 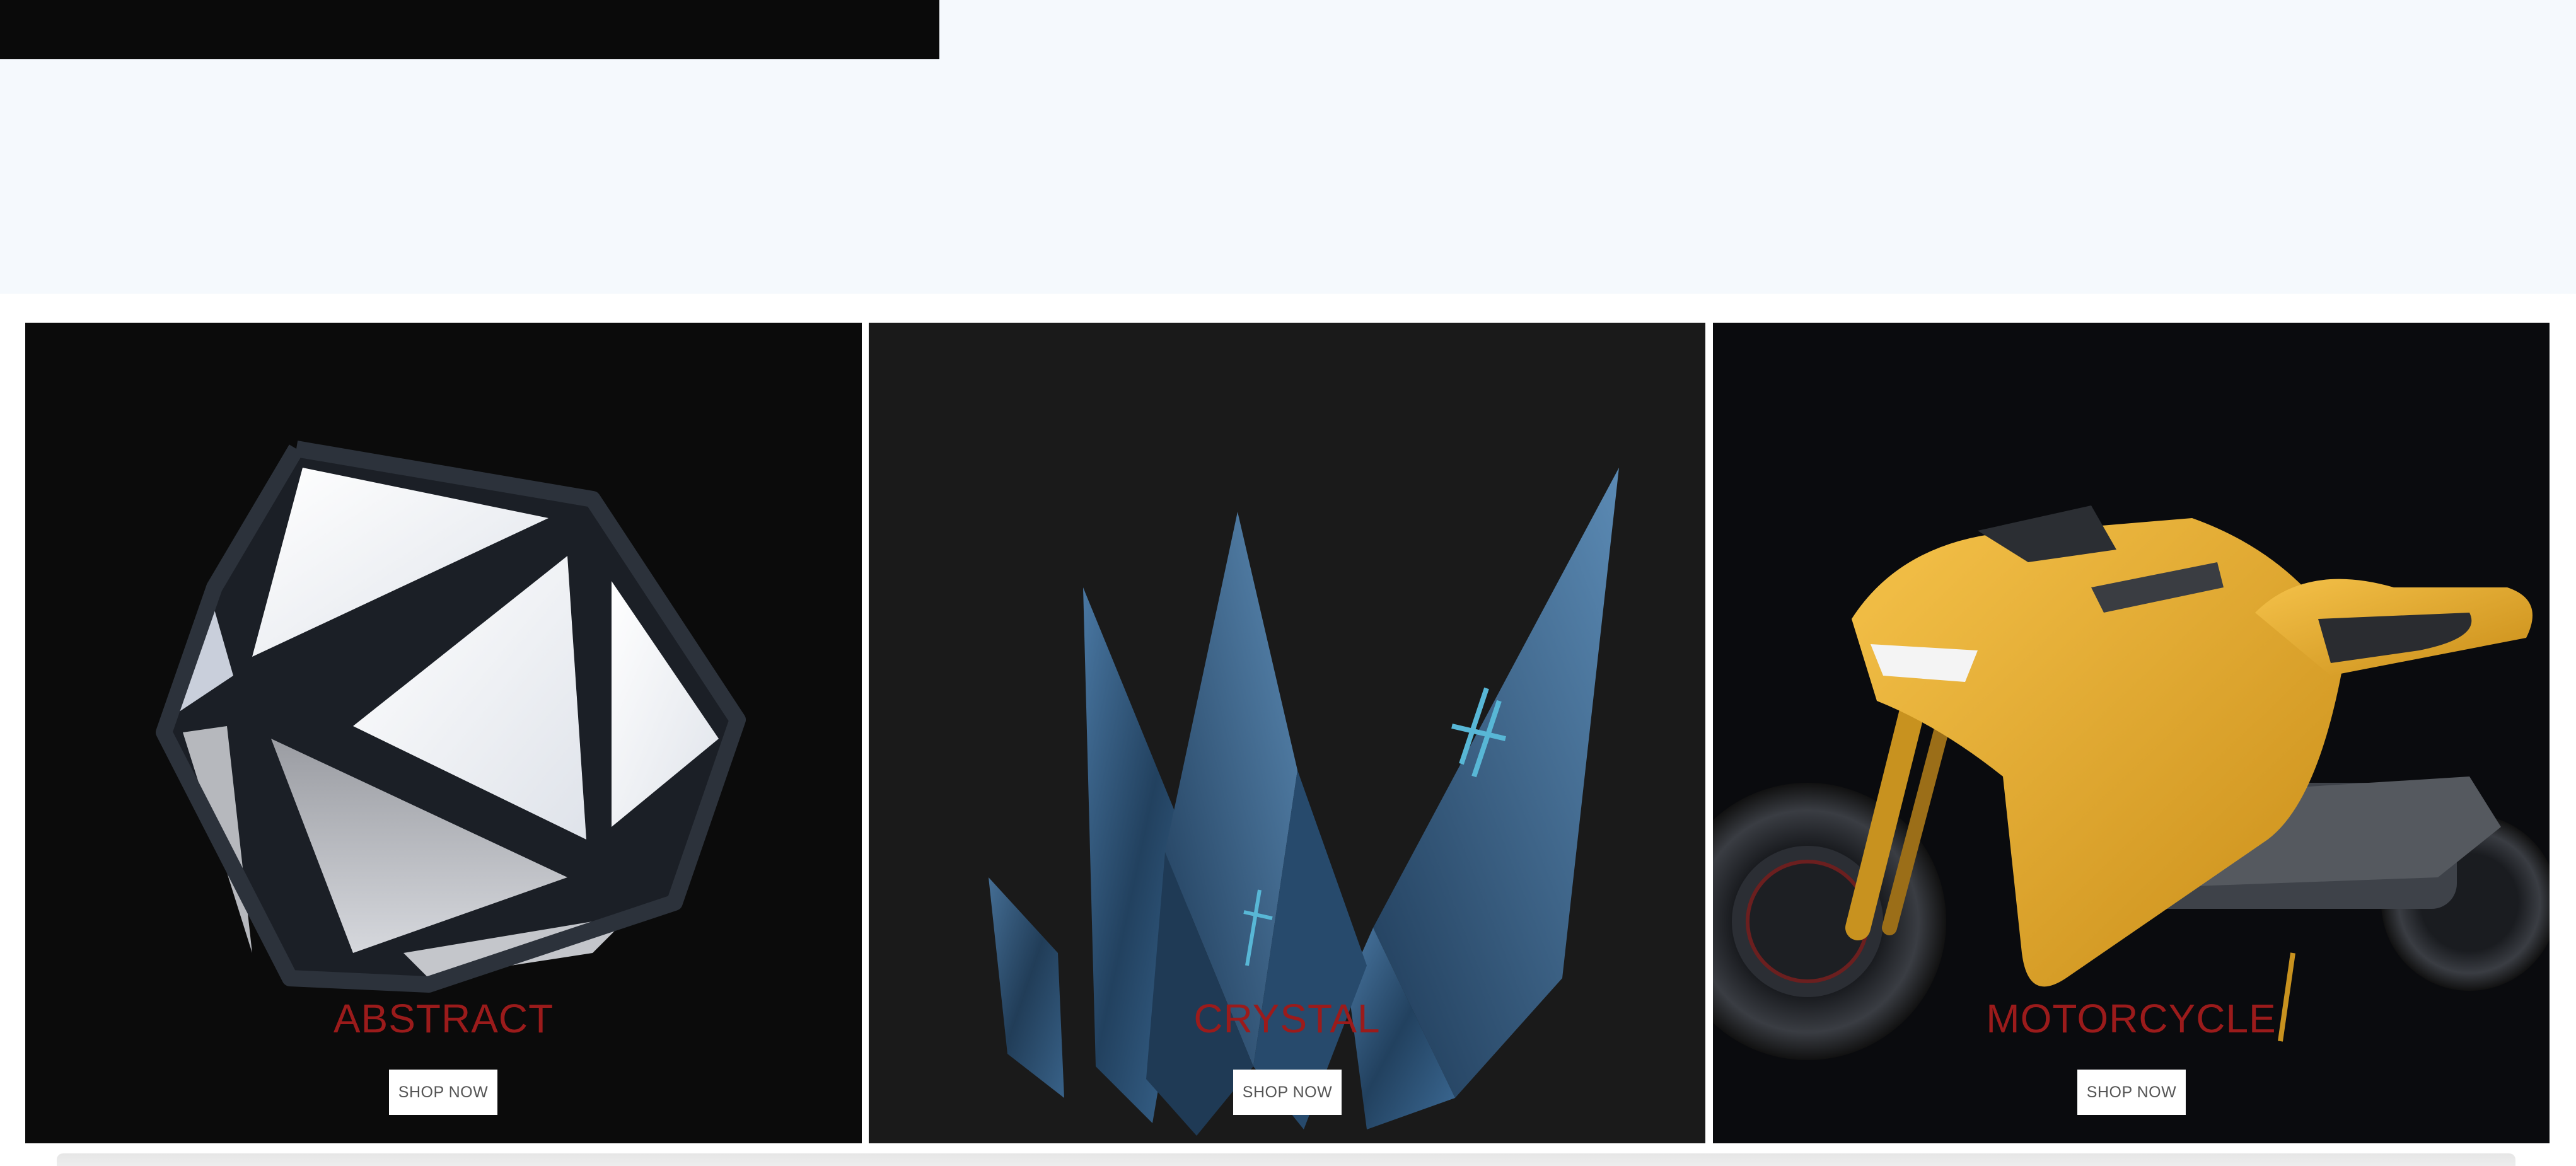 I want to click on shop-now-button-abstract: SHOP NOW, so click(x=443, y=1092).